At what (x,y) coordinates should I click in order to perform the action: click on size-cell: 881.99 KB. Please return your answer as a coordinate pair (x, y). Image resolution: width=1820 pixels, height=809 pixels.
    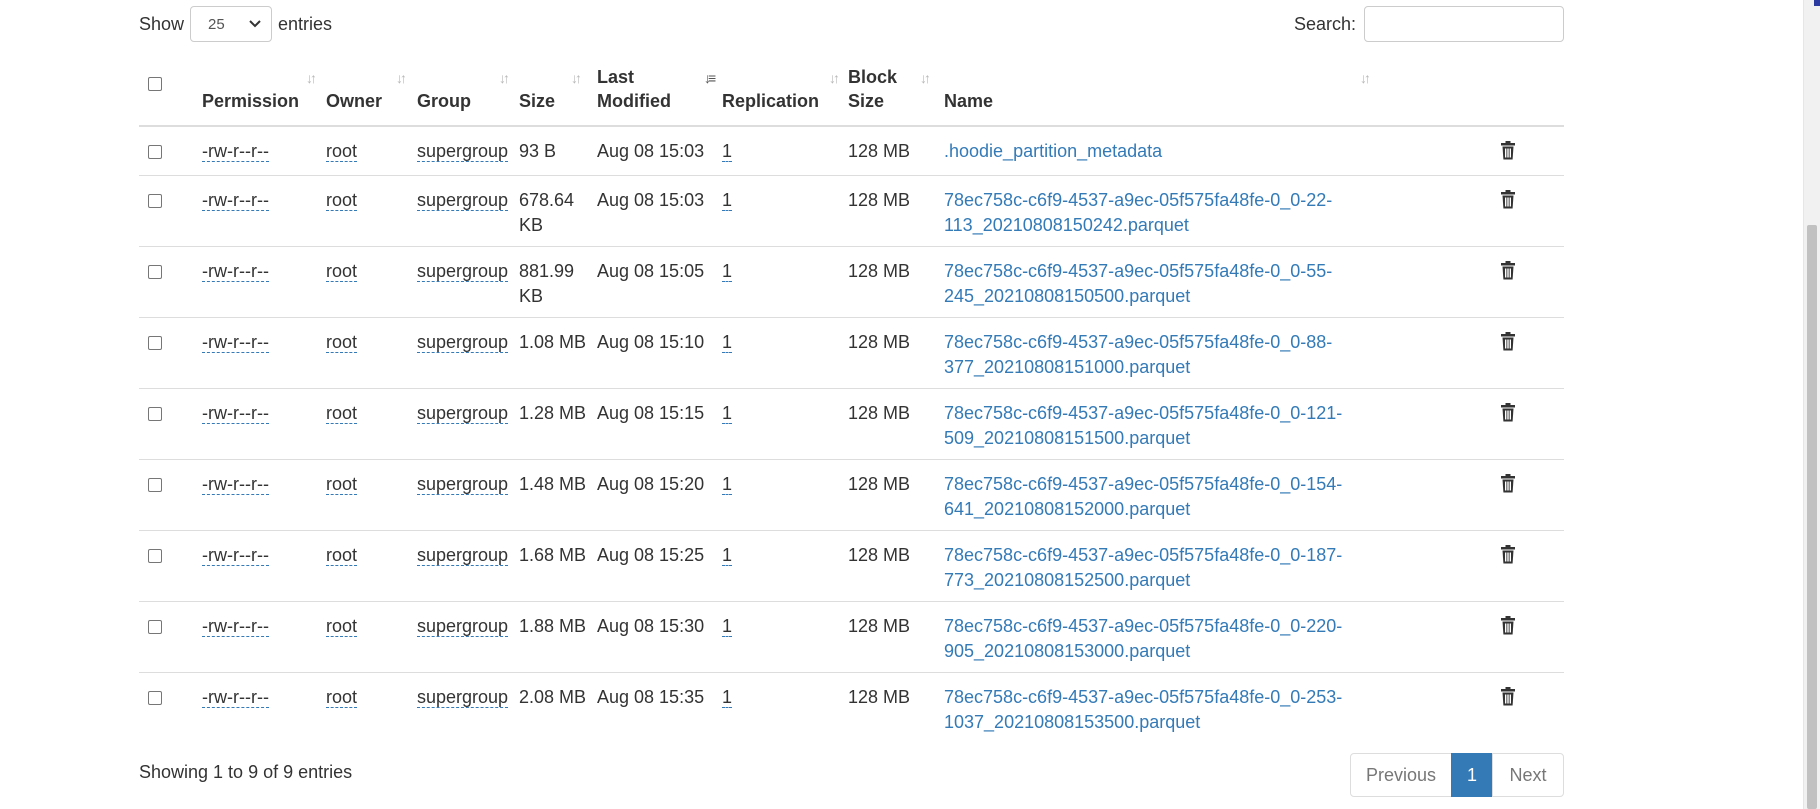
    Looking at the image, I should click on (558, 282).